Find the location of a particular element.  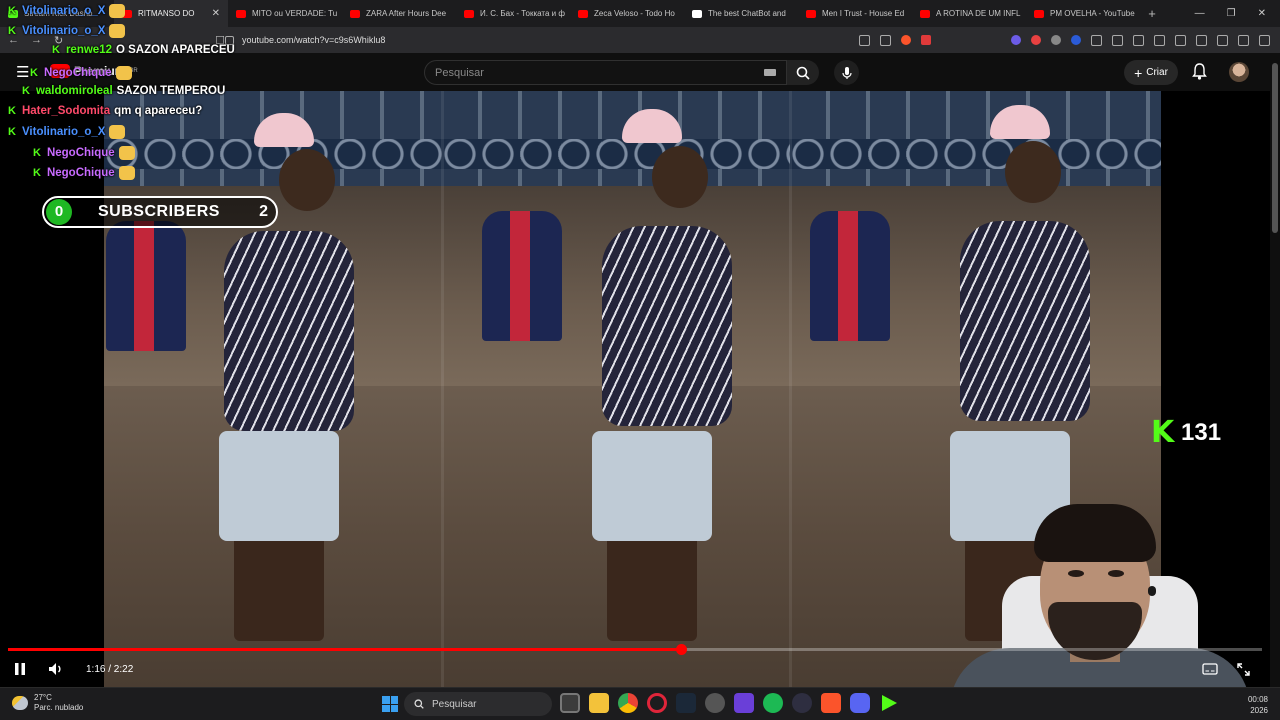

system-clock: 00:08 2026 is located at coordinates (1258, 705).